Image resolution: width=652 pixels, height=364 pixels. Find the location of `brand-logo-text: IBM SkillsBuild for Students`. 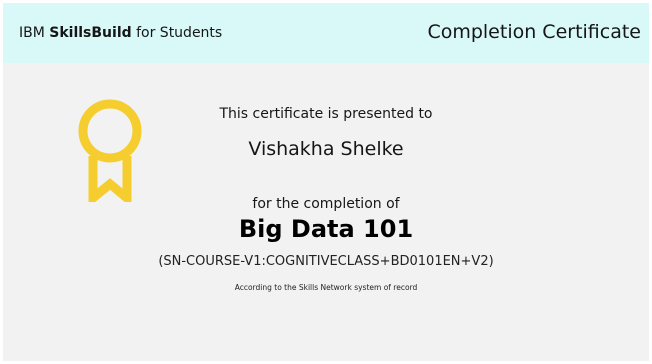

brand-logo-text: IBM SkillsBuild for Students is located at coordinates (120, 33).